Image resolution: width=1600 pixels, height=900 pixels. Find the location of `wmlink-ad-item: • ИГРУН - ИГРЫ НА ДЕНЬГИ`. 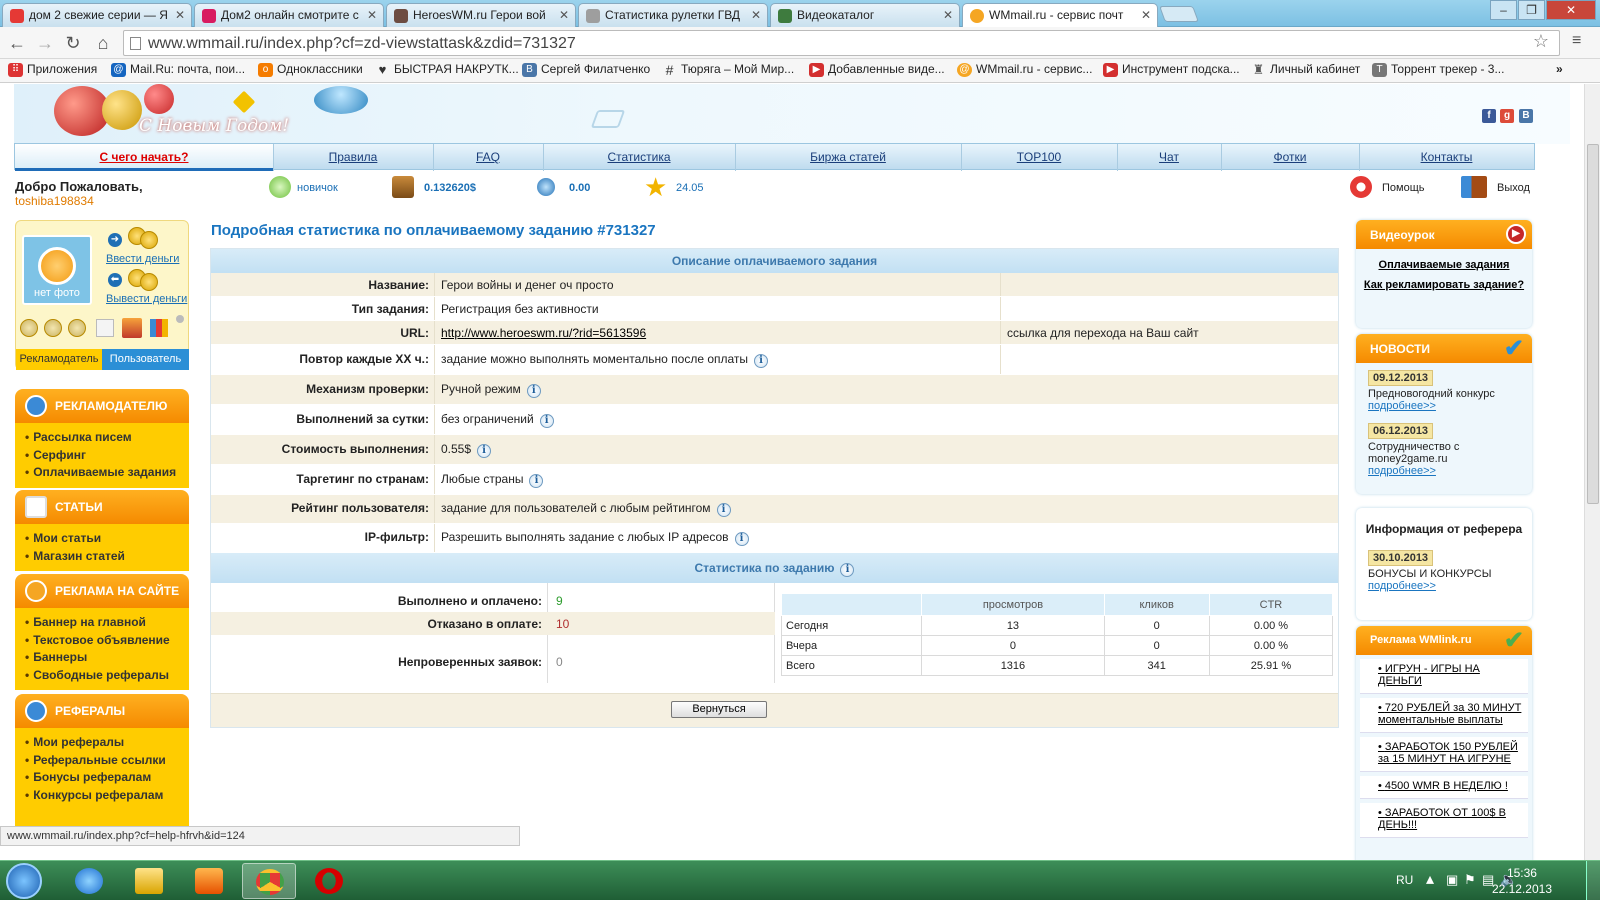

wmlink-ad-item: • ИГРУН - ИГРЫ НА ДЕНЬГИ is located at coordinates (1444, 676).